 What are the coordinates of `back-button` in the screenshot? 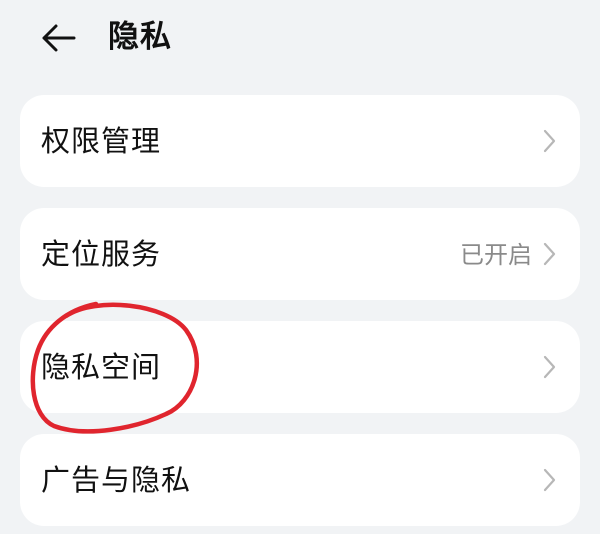 It's located at (58, 38).